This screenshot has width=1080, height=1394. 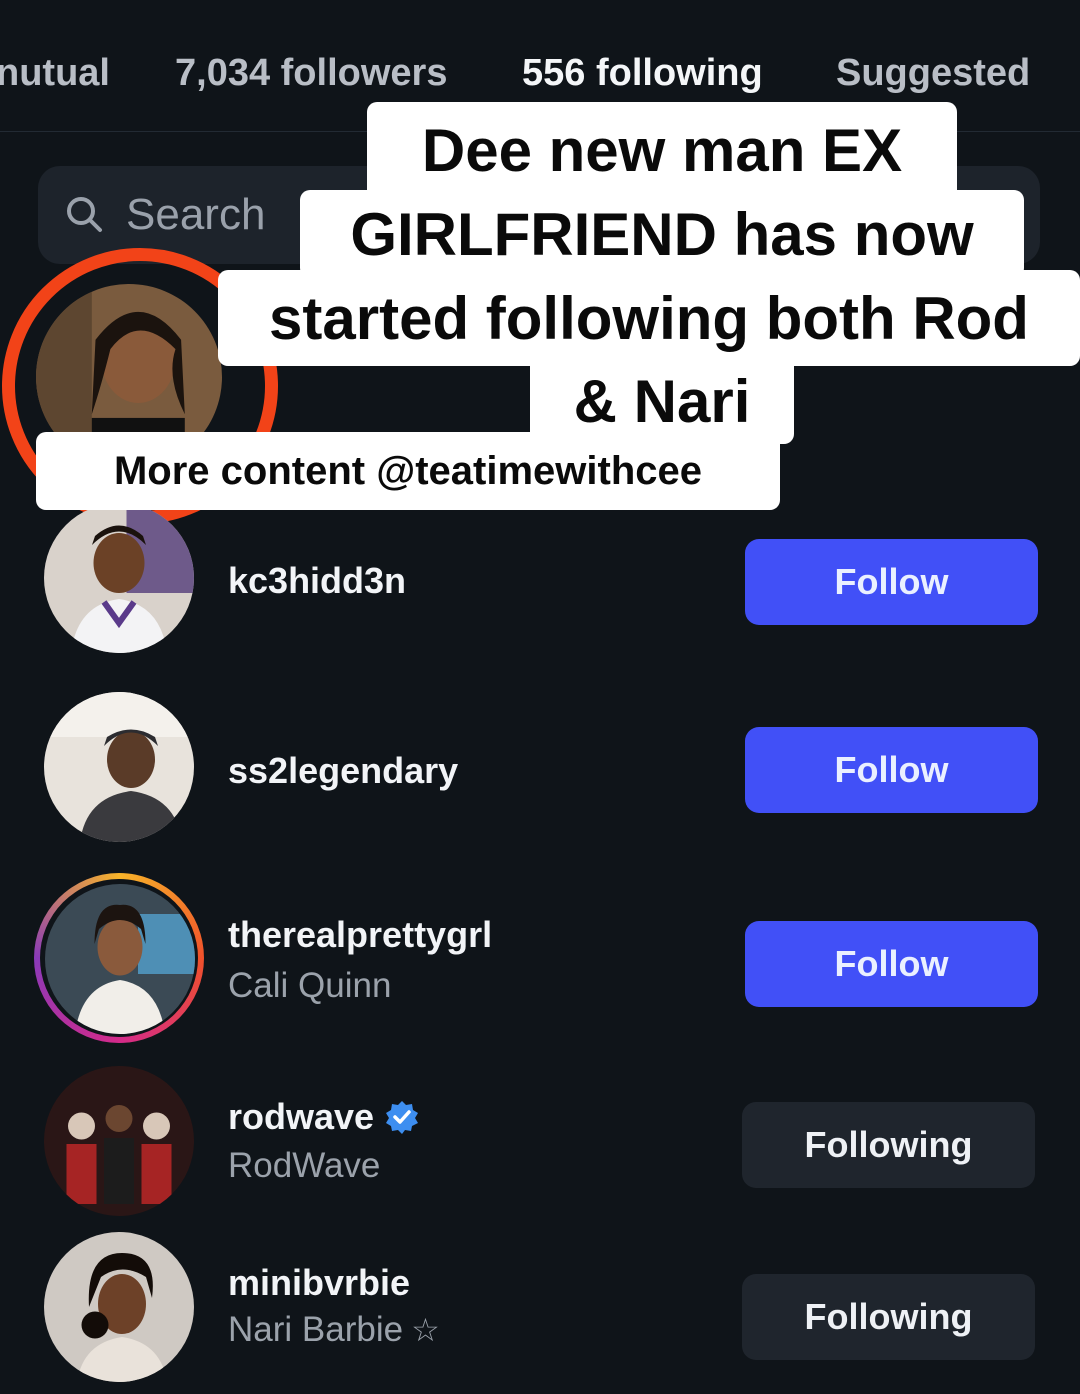 What do you see at coordinates (301, 1116) in the screenshot?
I see `username: rodwave` at bounding box center [301, 1116].